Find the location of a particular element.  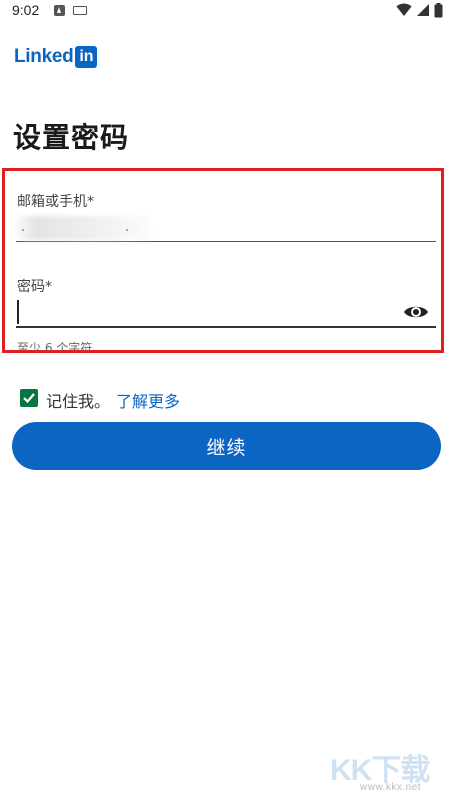

linkedin-logo: Linked in is located at coordinates (56, 57).